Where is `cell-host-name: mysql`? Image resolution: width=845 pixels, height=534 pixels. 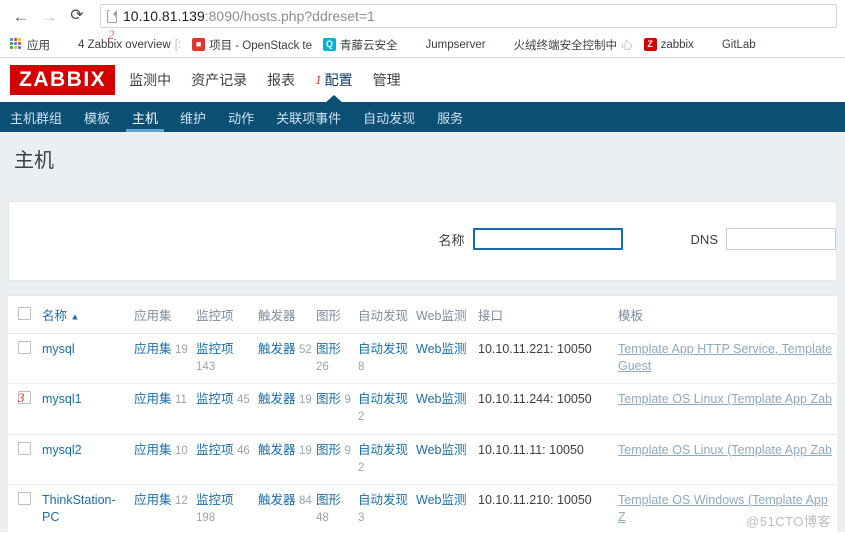 cell-host-name: mysql is located at coordinates (88, 359).